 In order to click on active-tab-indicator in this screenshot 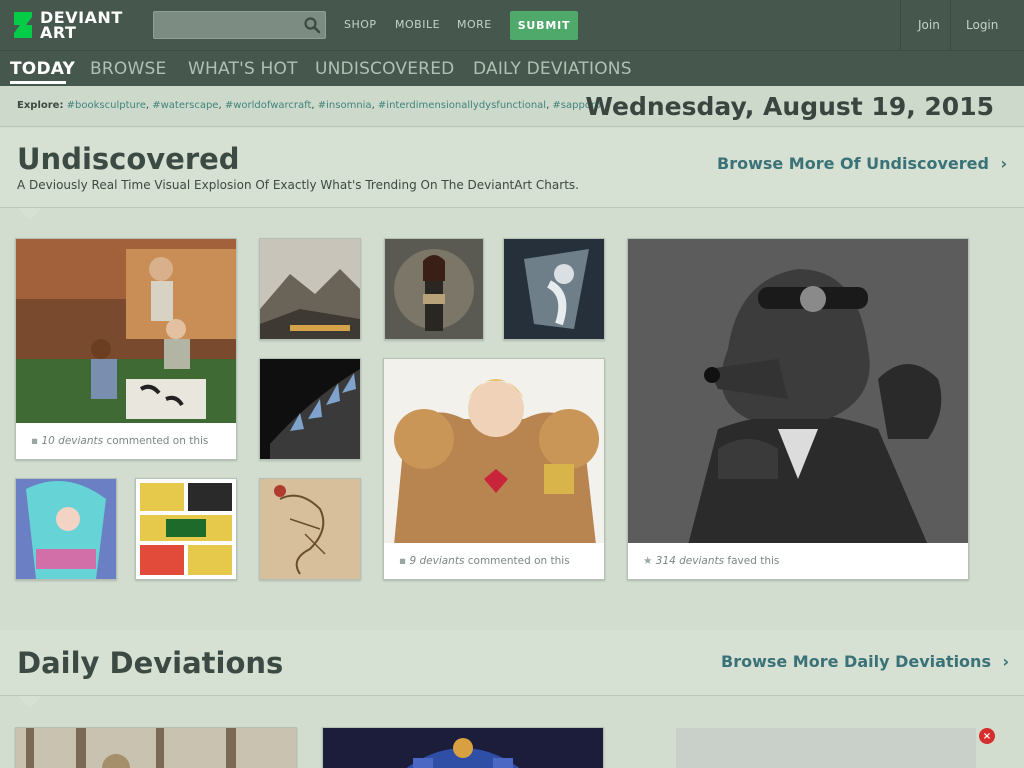, I will do `click(38, 82)`.